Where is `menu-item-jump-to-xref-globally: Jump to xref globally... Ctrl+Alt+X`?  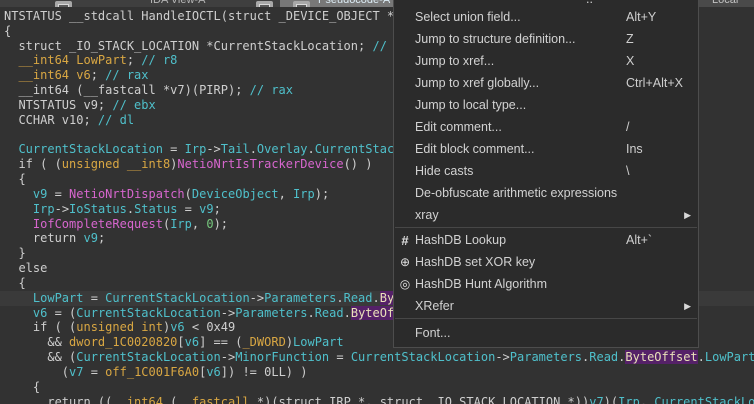
menu-item-jump-to-xref-globally: Jump to xref globally... Ctrl+Alt+X is located at coordinates (546, 83).